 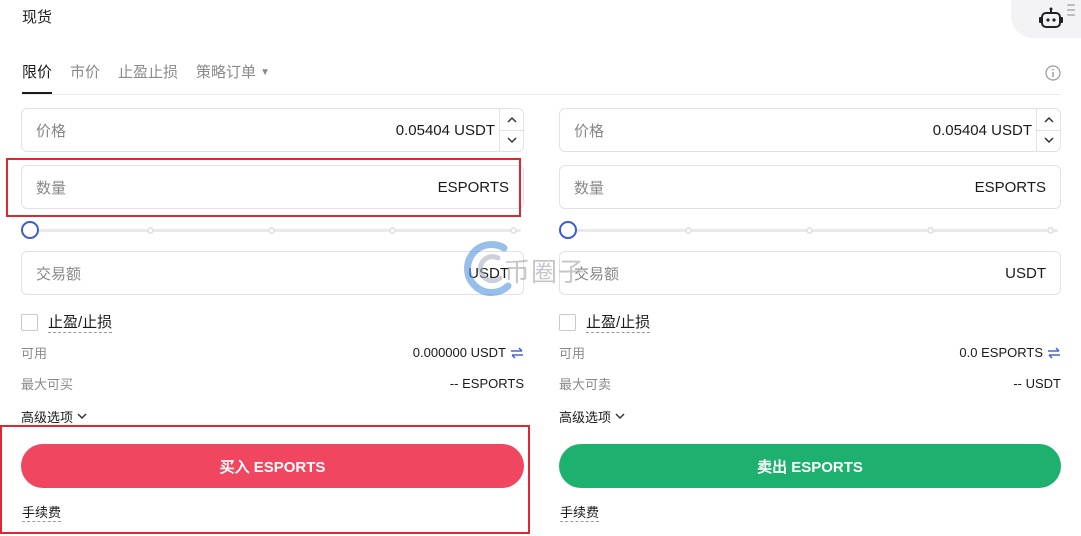 What do you see at coordinates (47, 384) in the screenshot?
I see `max-buy-label: 最大可买` at bounding box center [47, 384].